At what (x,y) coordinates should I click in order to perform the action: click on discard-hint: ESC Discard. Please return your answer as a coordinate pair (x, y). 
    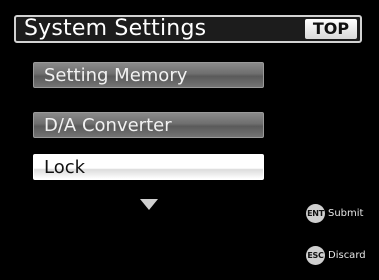
    Looking at the image, I should click on (336, 255).